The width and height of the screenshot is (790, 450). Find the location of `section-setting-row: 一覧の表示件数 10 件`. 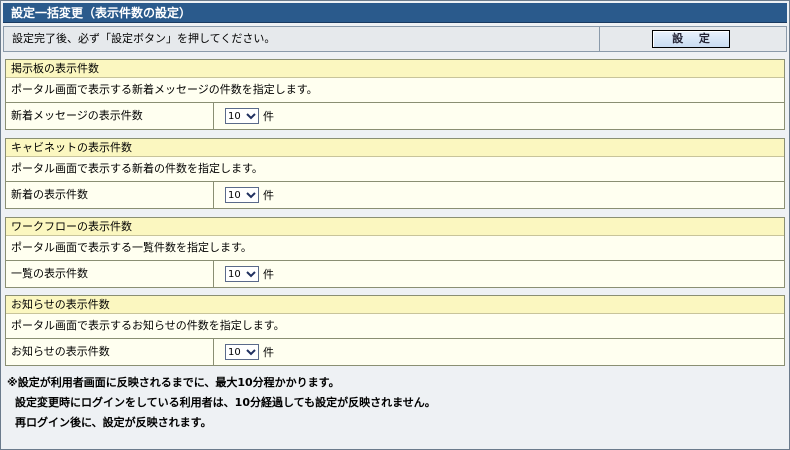

section-setting-row: 一覧の表示件数 10 件 is located at coordinates (395, 274).